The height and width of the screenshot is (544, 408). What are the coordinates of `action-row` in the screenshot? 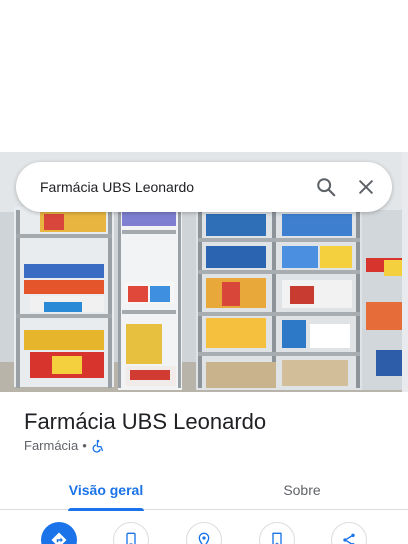 It's located at (204, 533).